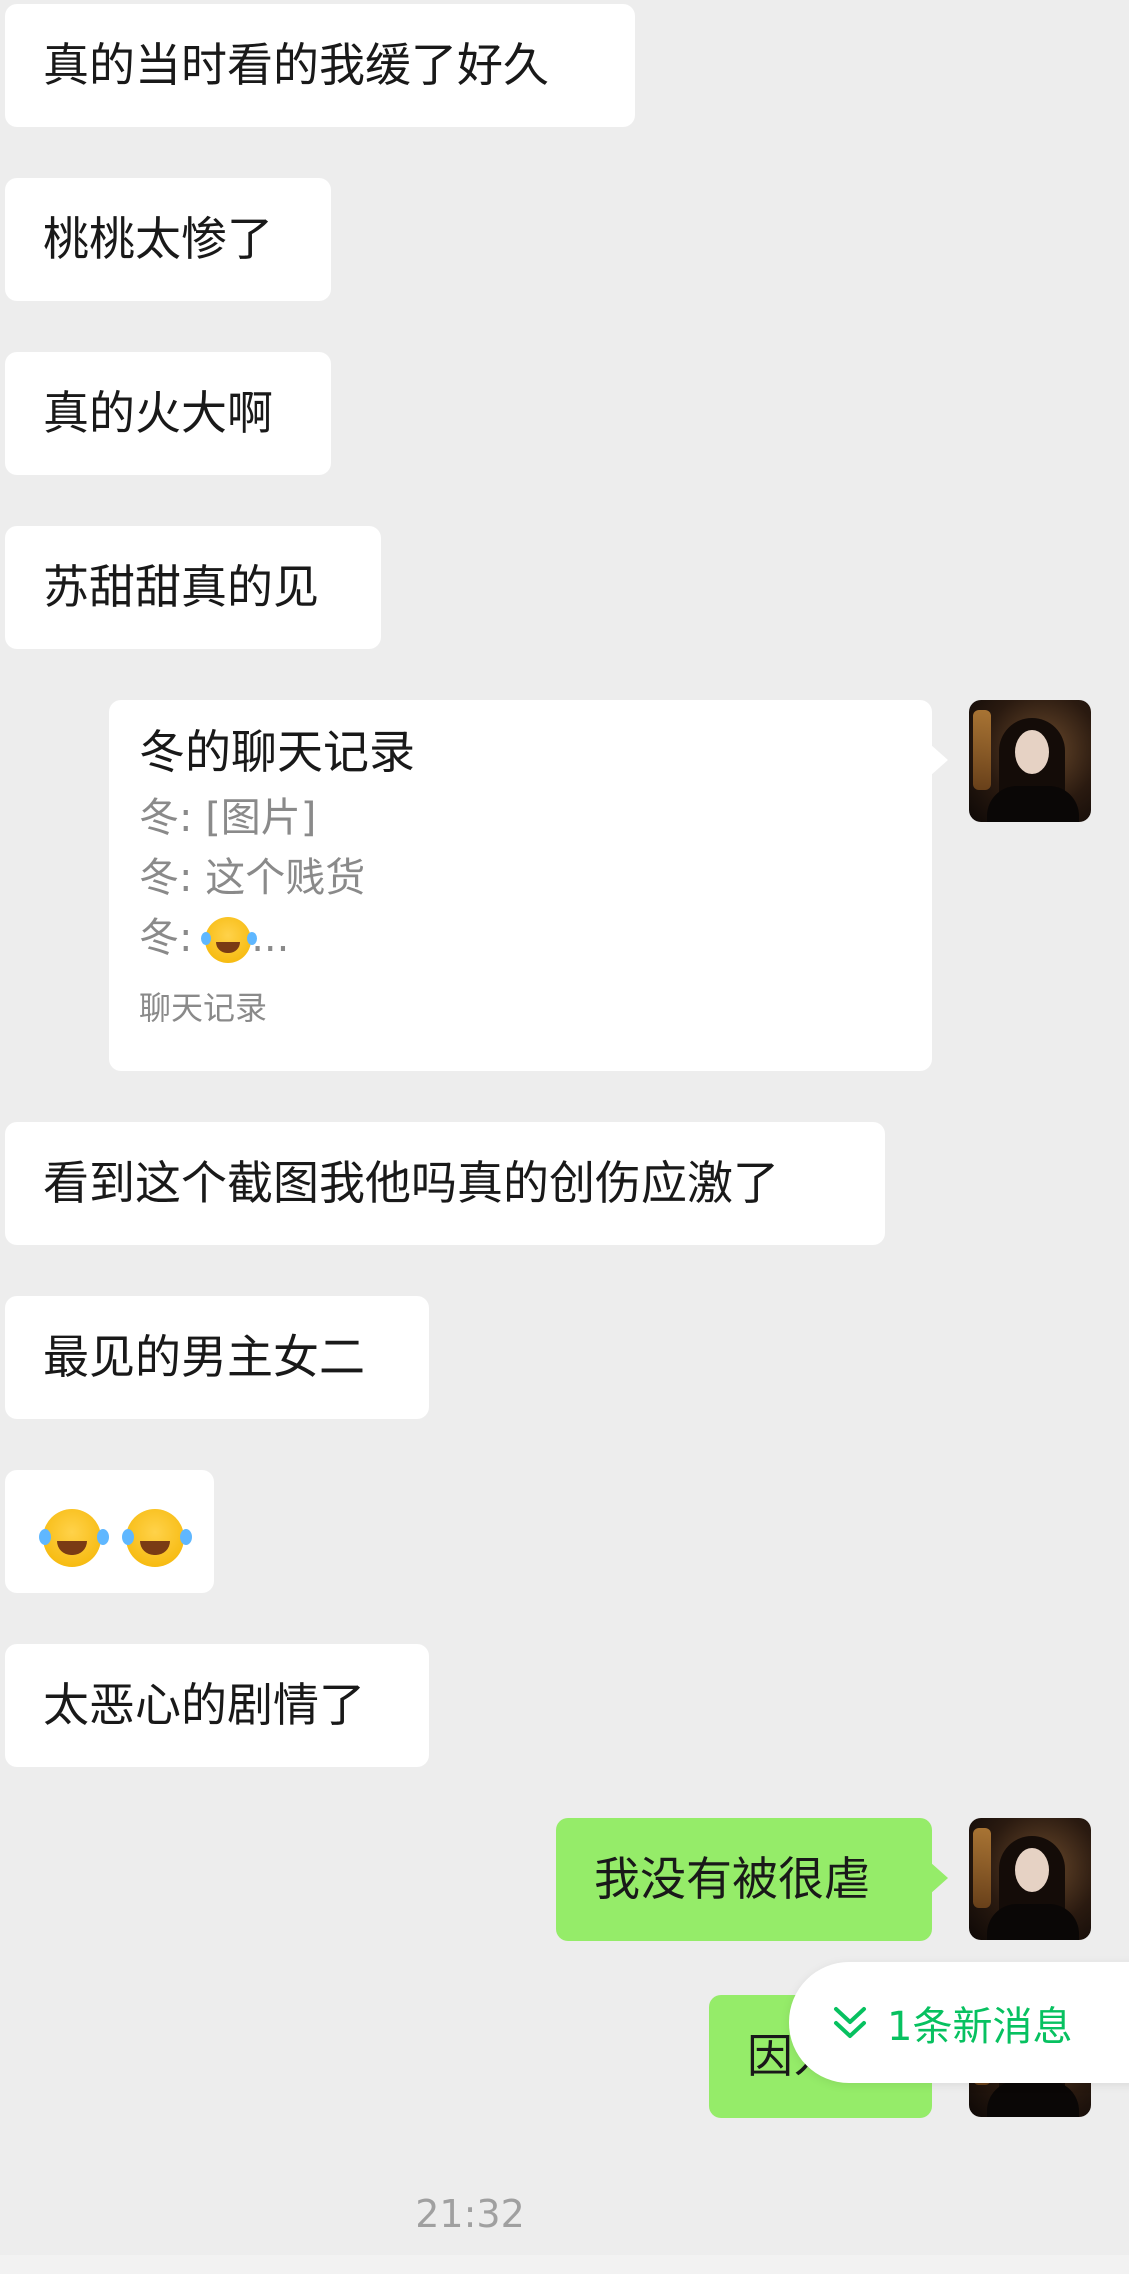 Image resolution: width=1129 pixels, height=2274 pixels. What do you see at coordinates (296, 65) in the screenshot?
I see `message-text: 真的当时看的我缓了好久` at bounding box center [296, 65].